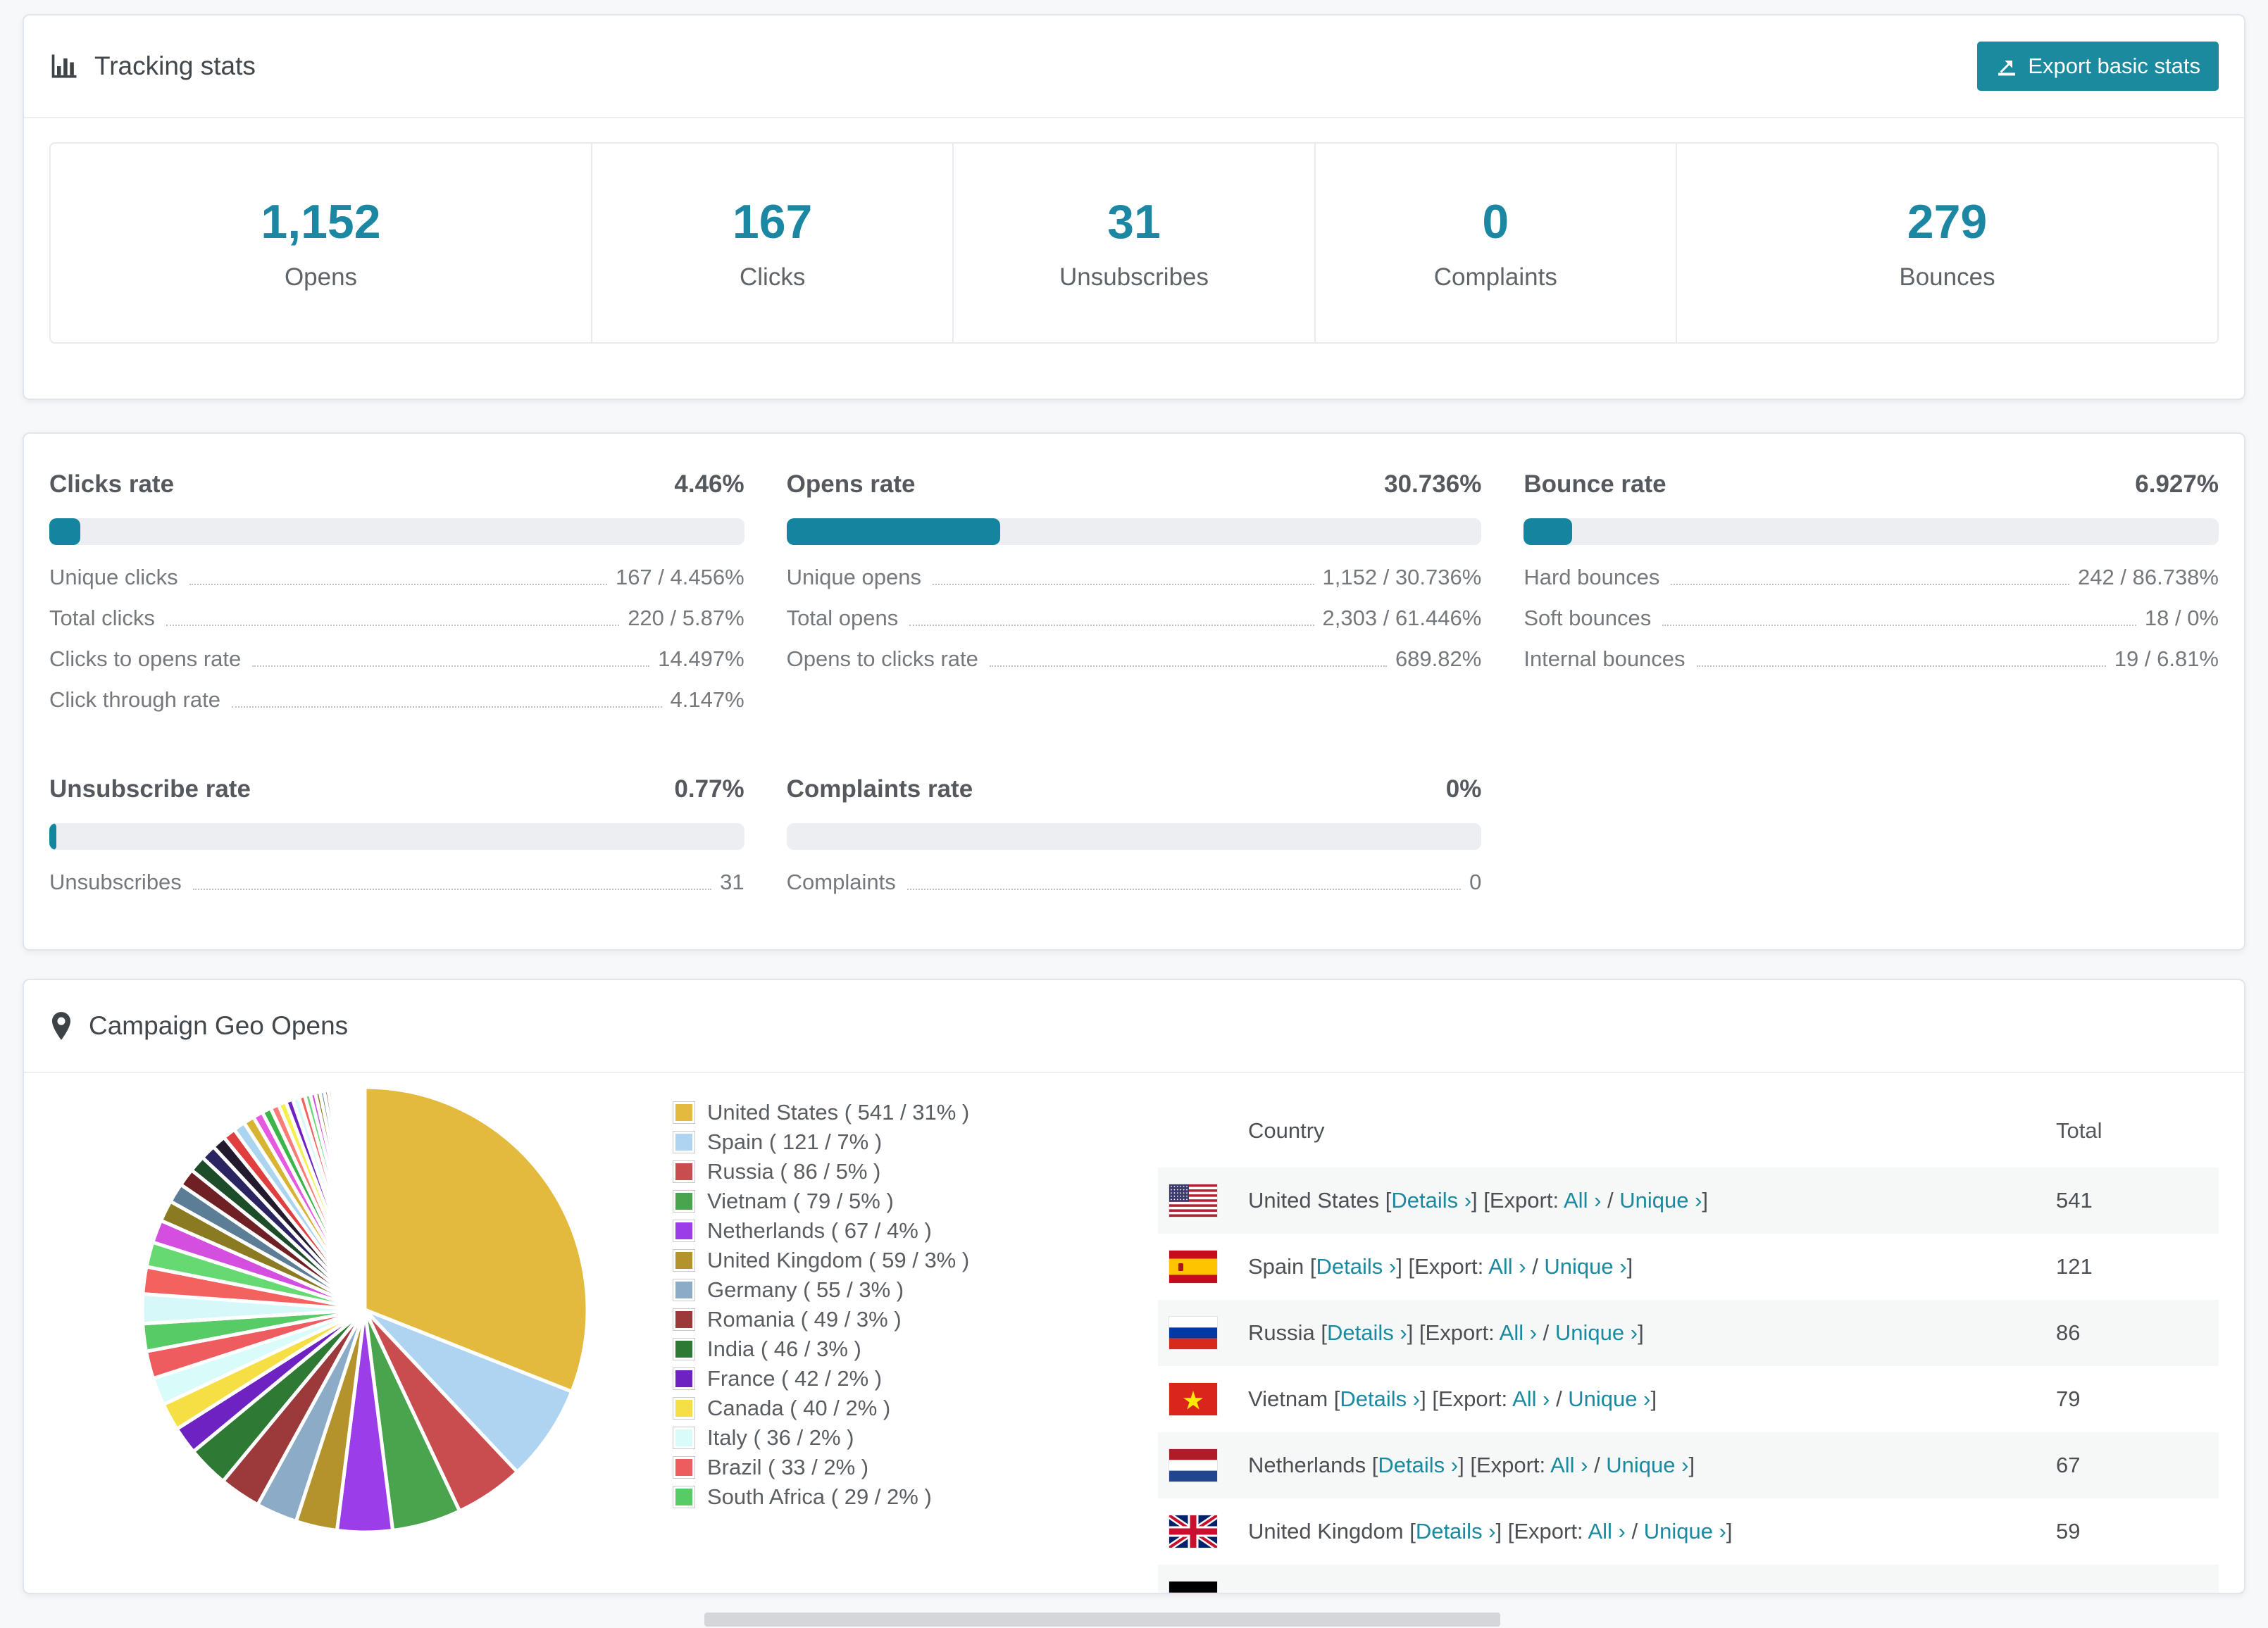 The width and height of the screenshot is (2268, 1628). What do you see at coordinates (150, 789) in the screenshot?
I see `rate-title: Unsubscribe rate` at bounding box center [150, 789].